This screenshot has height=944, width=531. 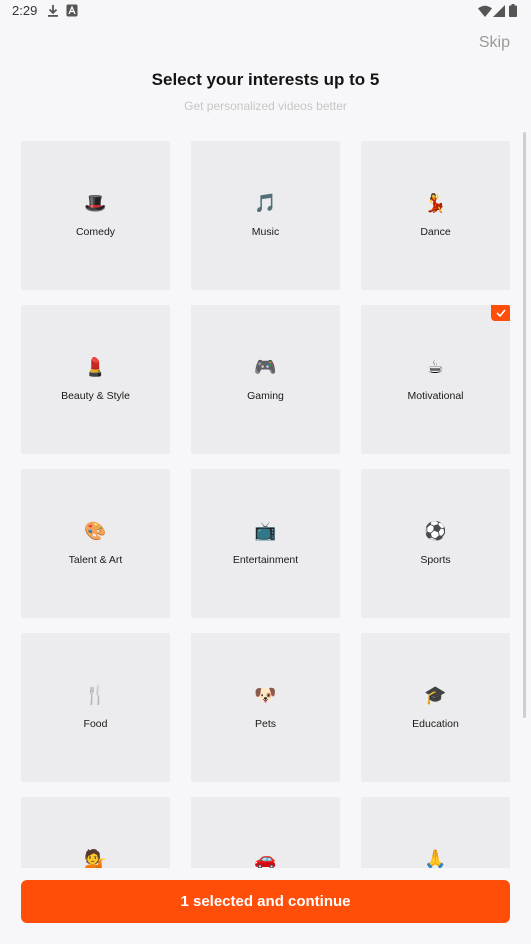 What do you see at coordinates (95, 707) in the screenshot?
I see `interest-tile: 🍴 Food` at bounding box center [95, 707].